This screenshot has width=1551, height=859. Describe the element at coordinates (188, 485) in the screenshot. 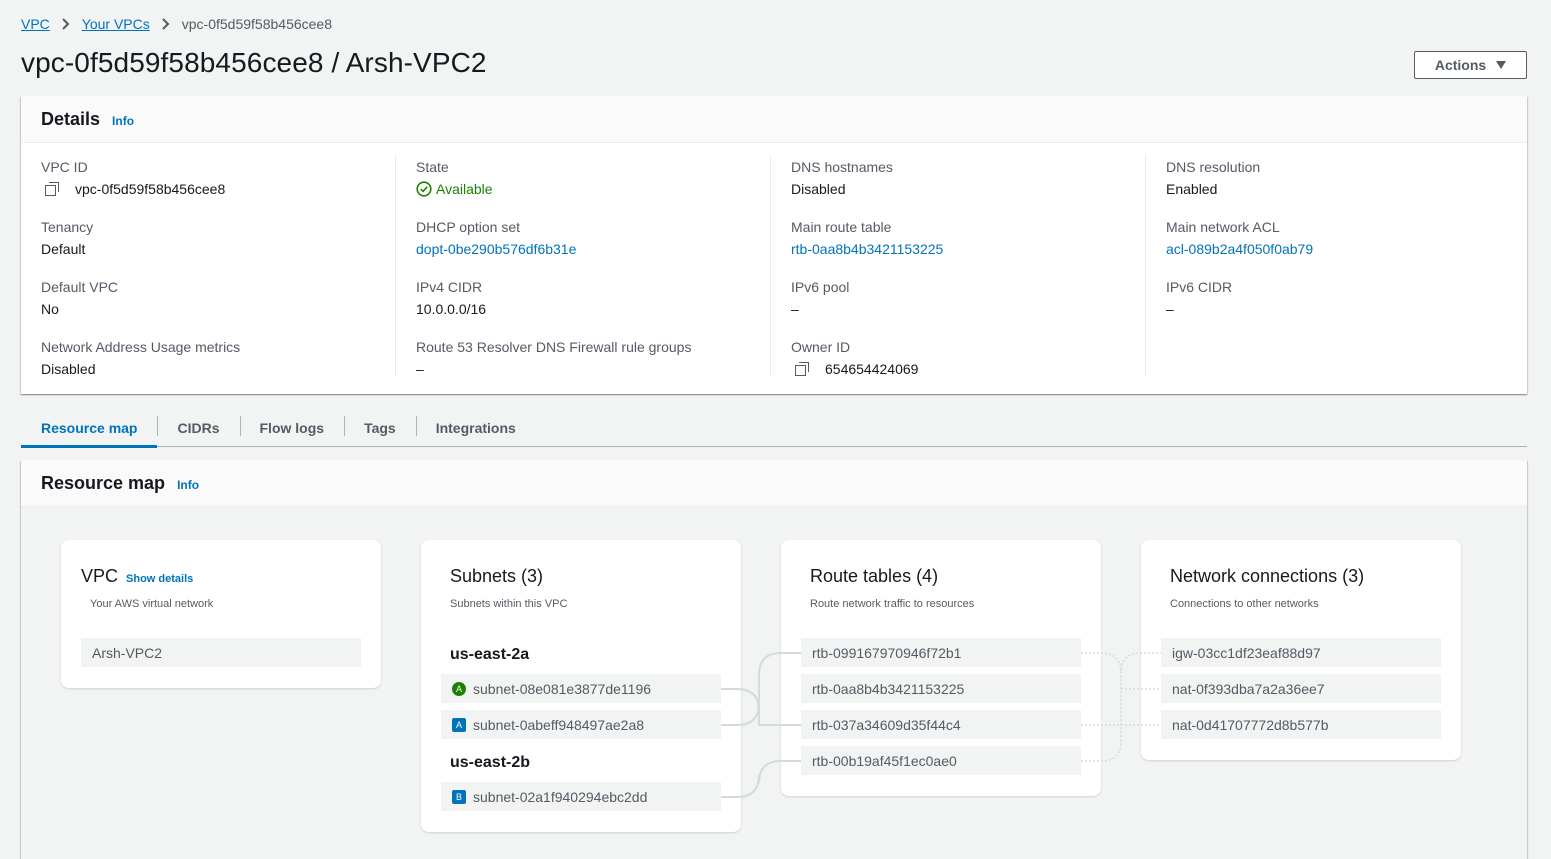

I see `resource-map-info-link: Info` at that location.